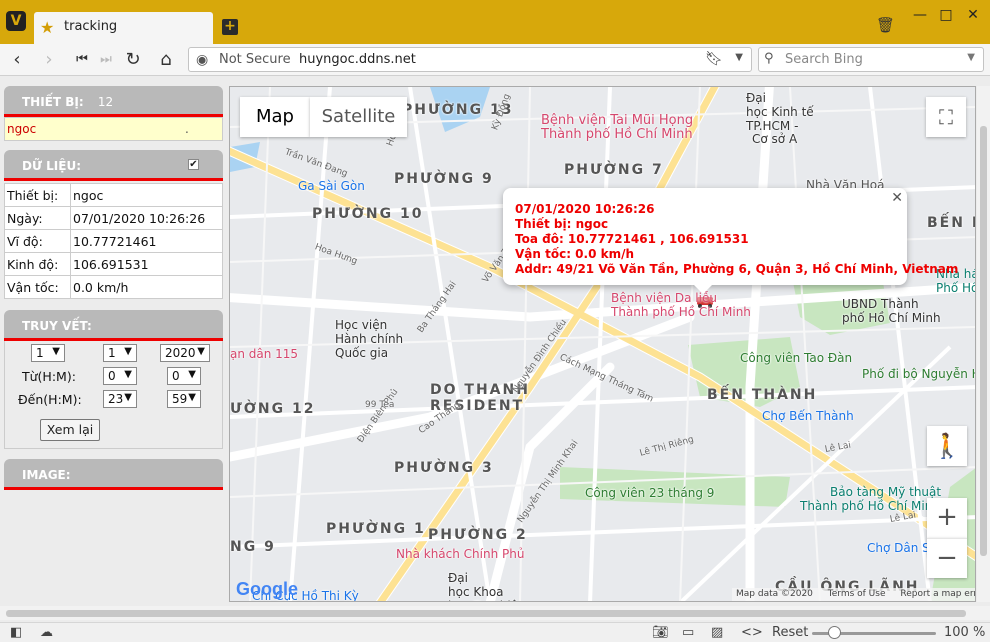  I want to click on from-minute-select: 0 ▼, so click(184, 376).